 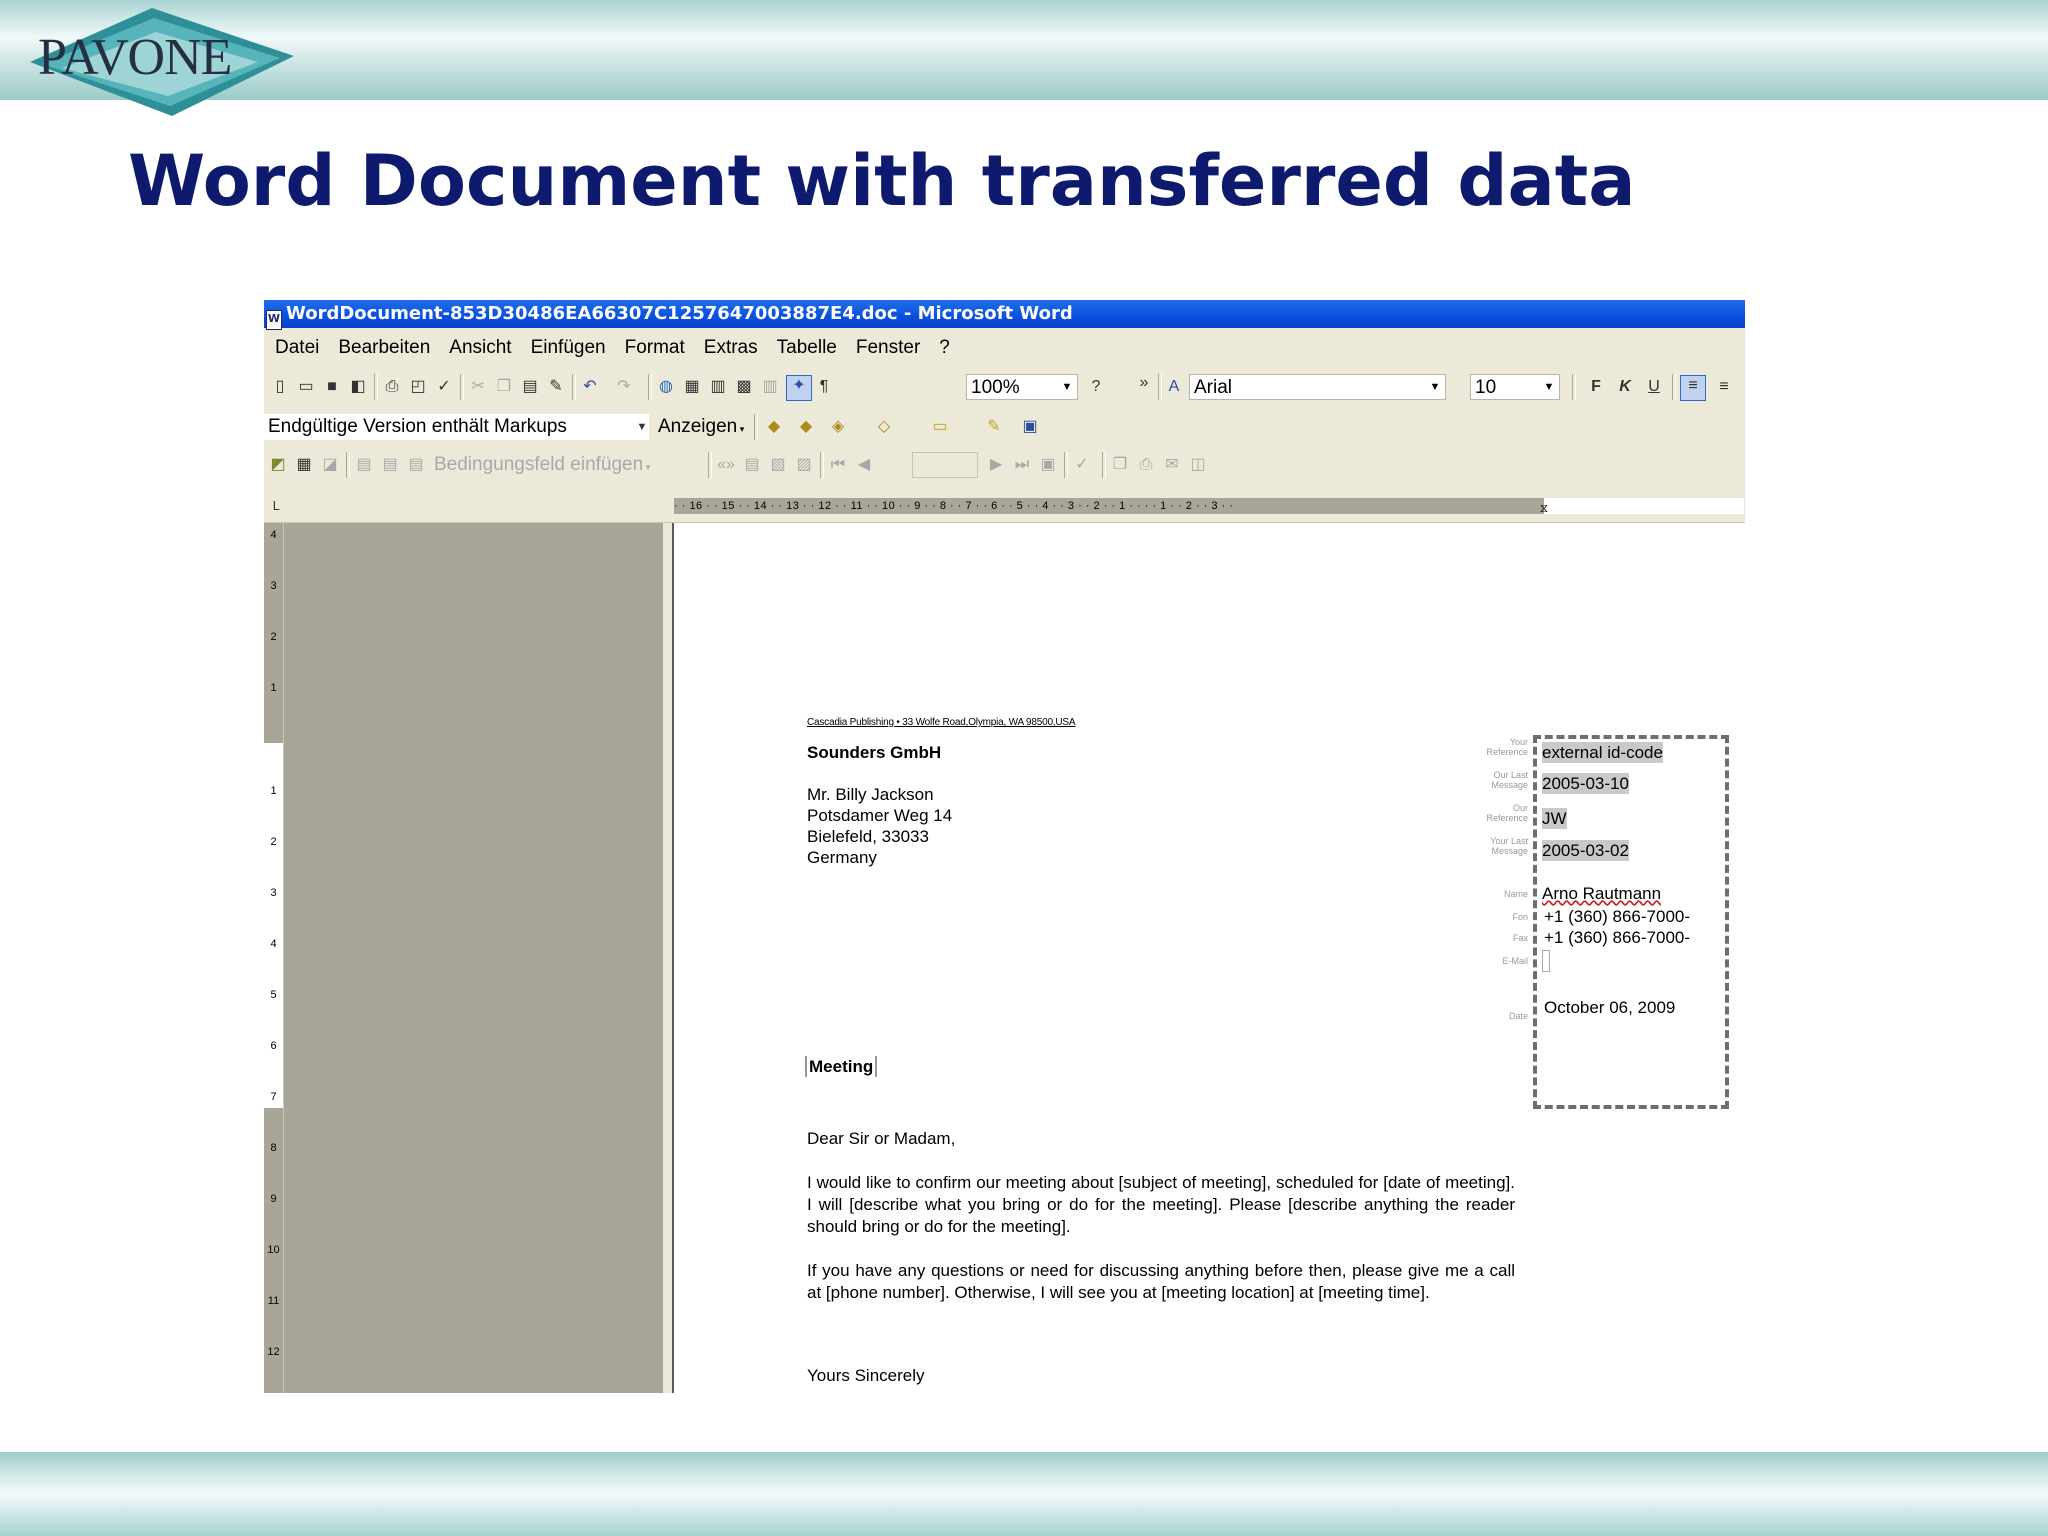 What do you see at coordinates (838, 465) in the screenshot?
I see `first-record-icon: ⏮` at bounding box center [838, 465].